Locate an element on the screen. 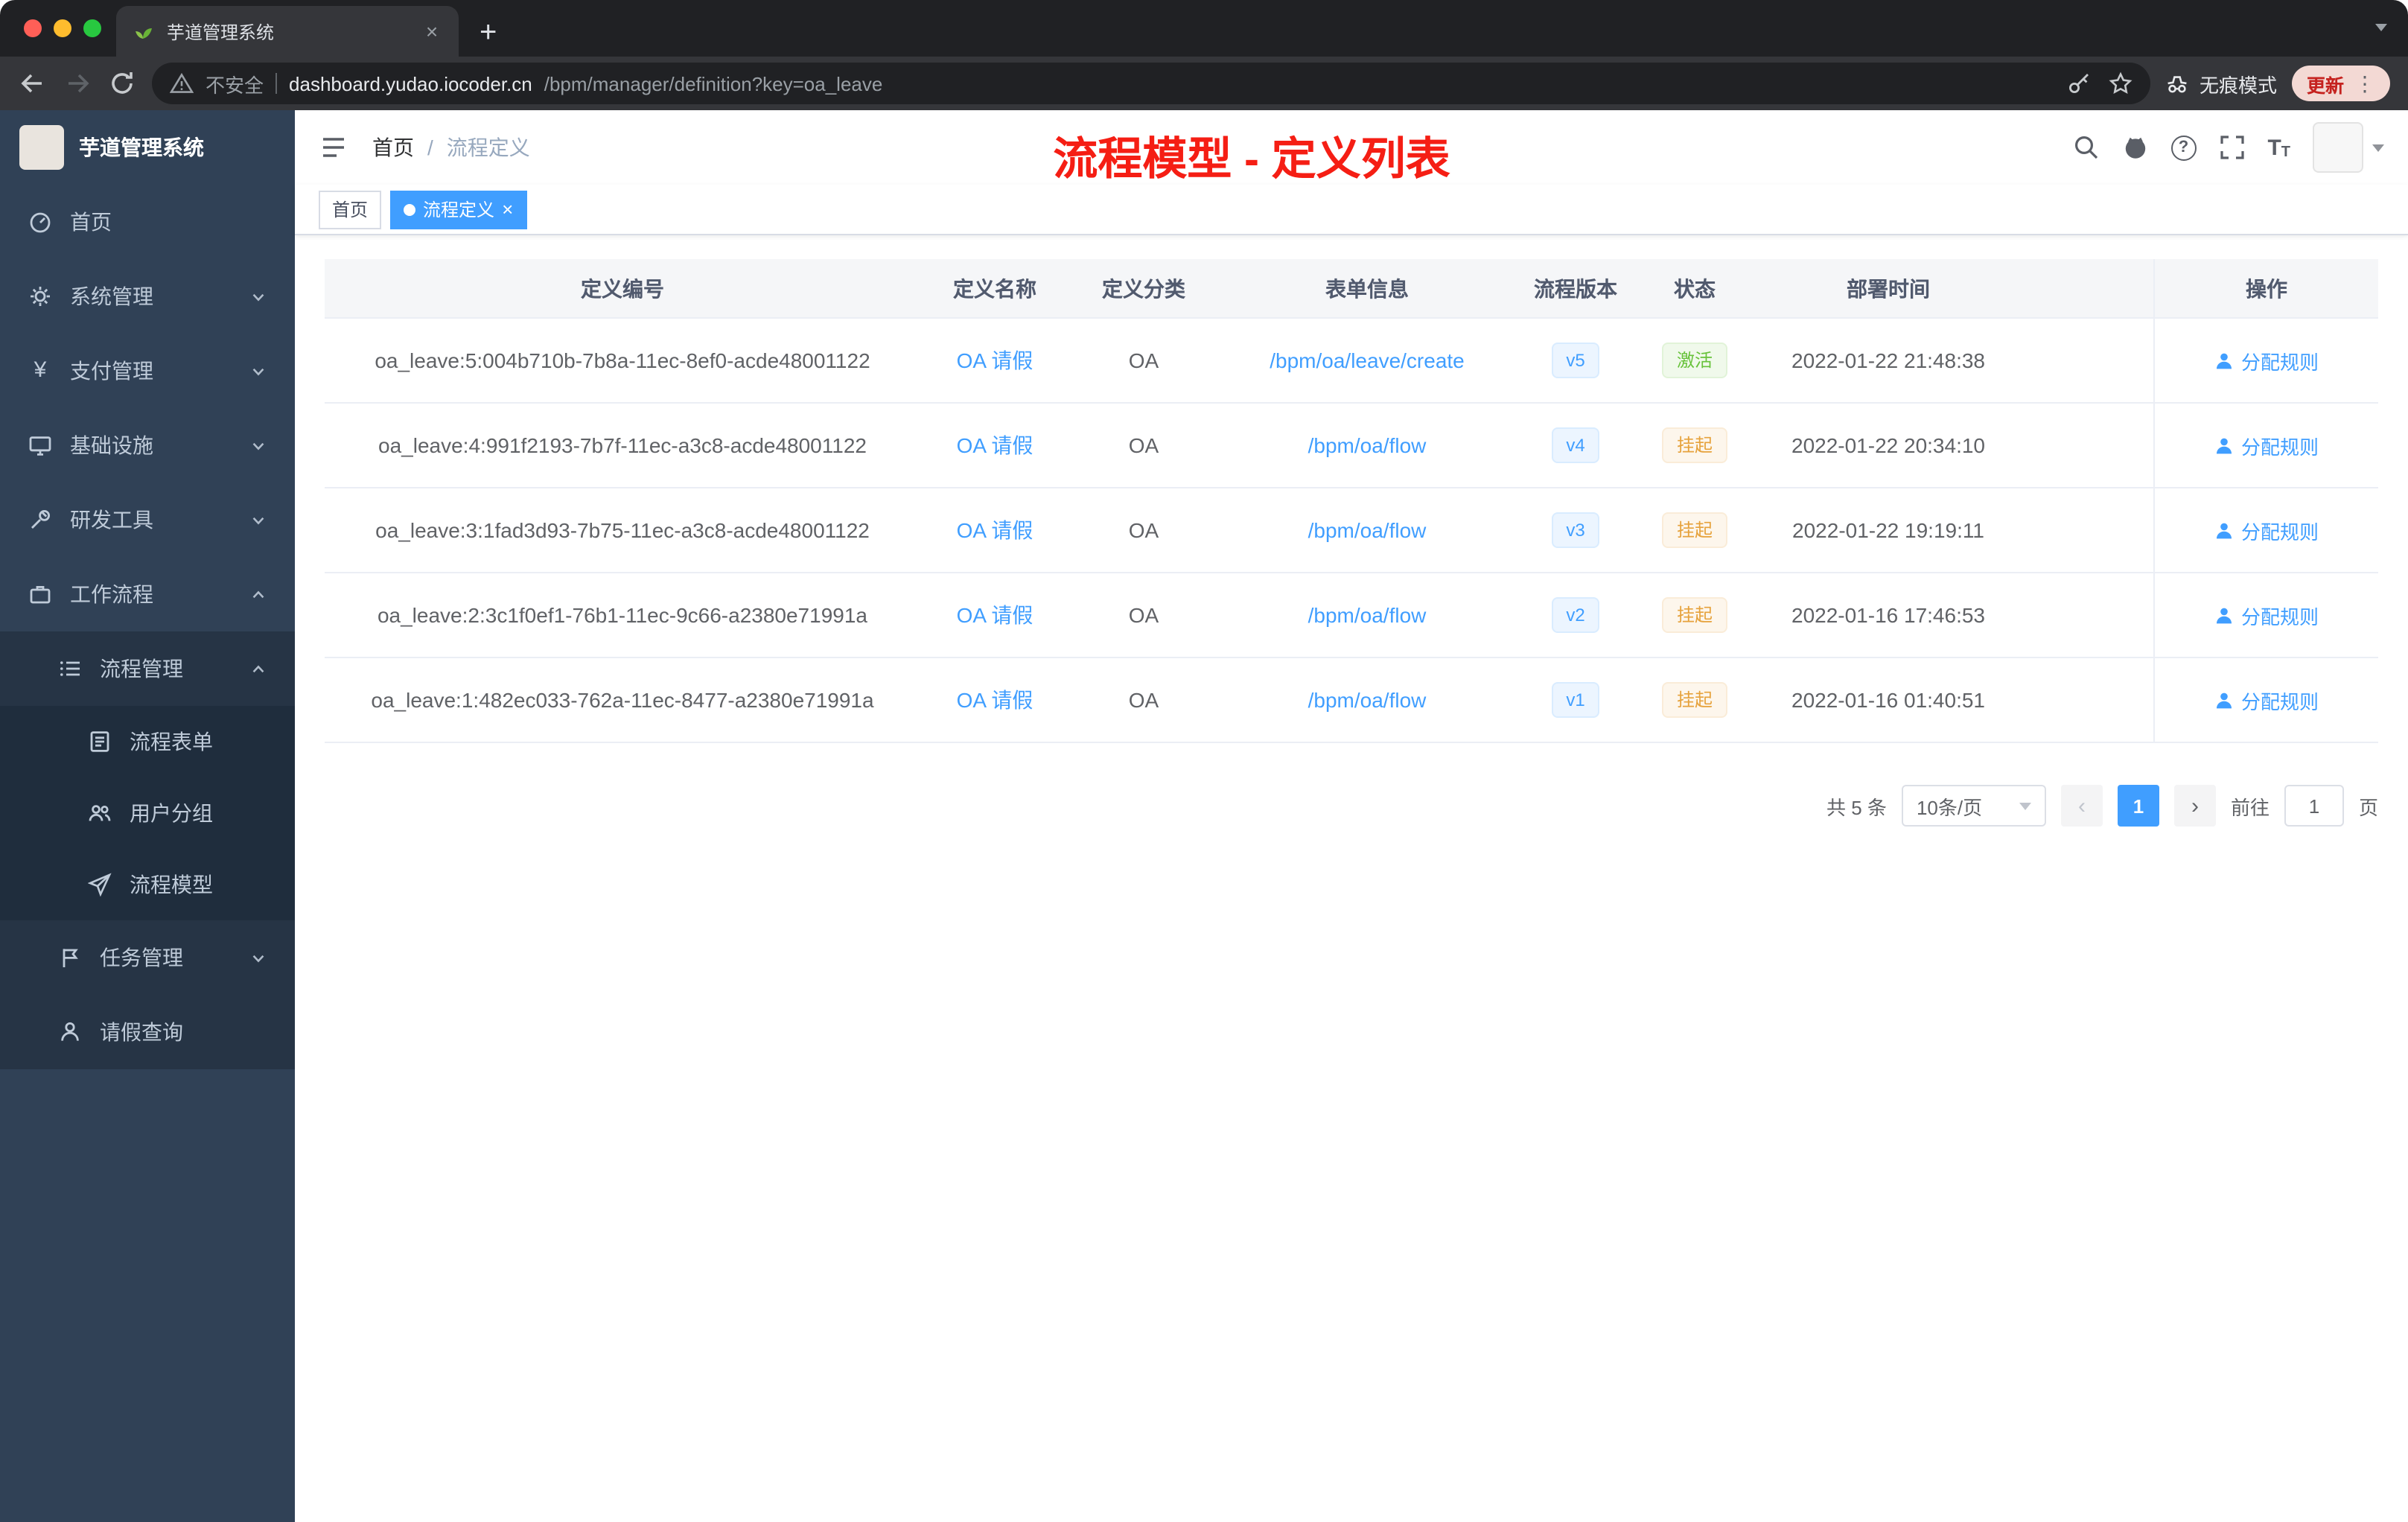  chrome-update-button: 更新 ⋮ is located at coordinates (2340, 83).